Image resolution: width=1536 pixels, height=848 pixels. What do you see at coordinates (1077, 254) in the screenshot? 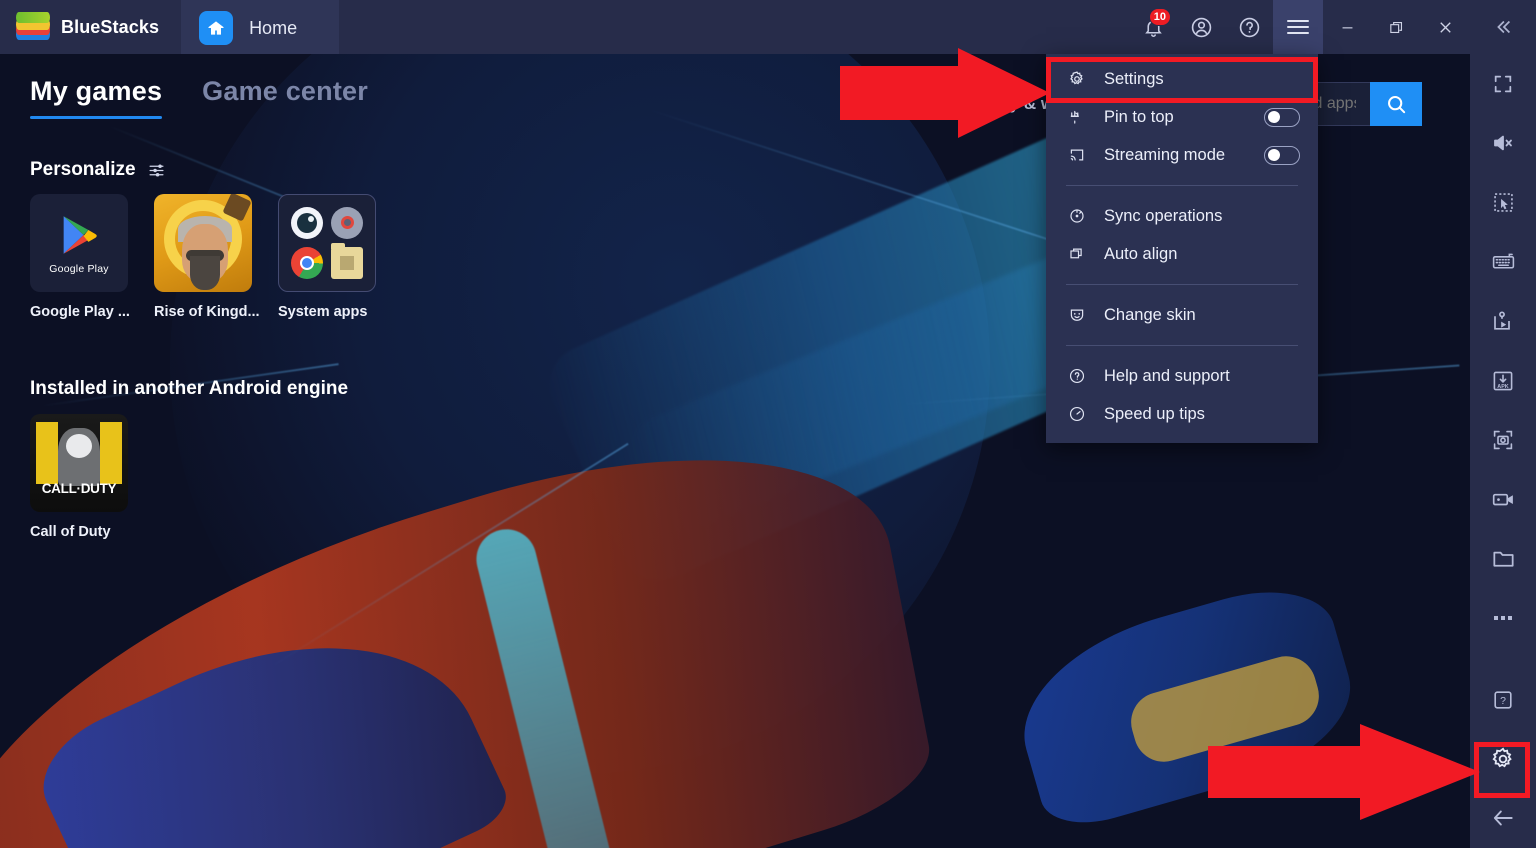
I see `auto-align-icon` at bounding box center [1077, 254].